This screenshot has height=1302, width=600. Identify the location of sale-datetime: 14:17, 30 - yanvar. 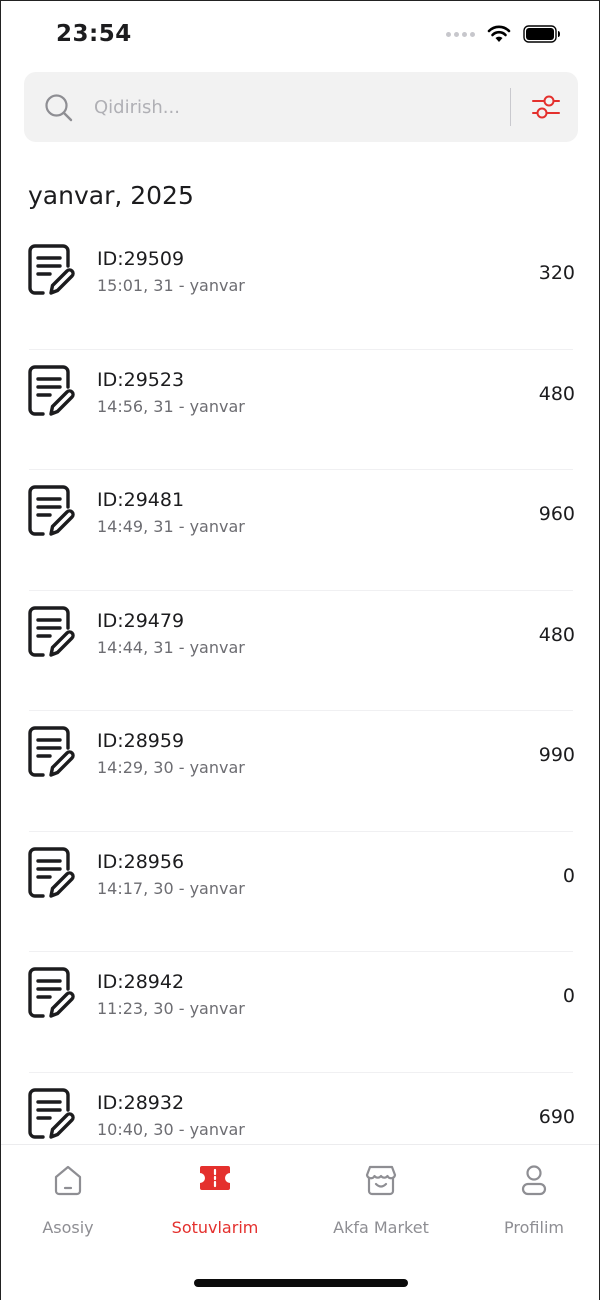
(171, 888).